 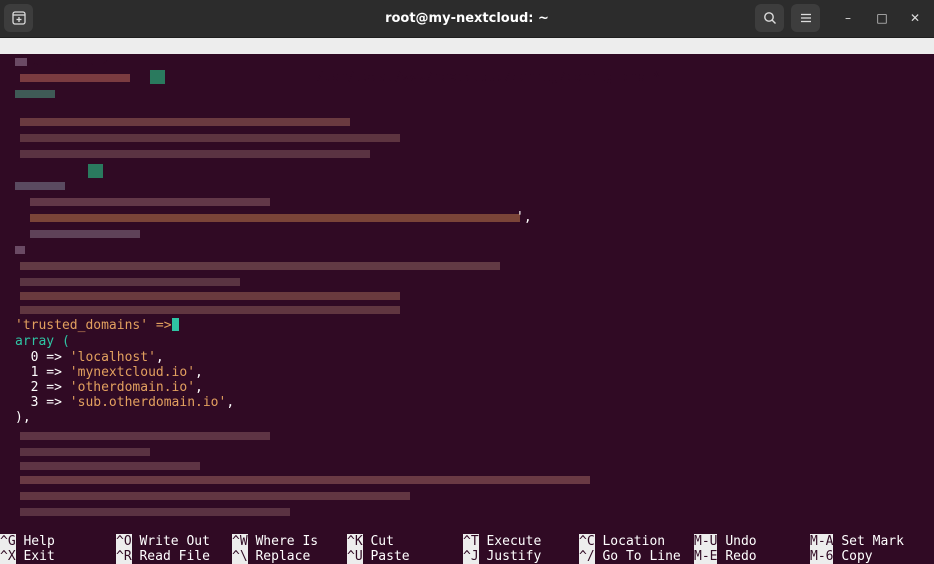 I want to click on entry-value: 'mynextcloud.io', so click(x=132, y=372).